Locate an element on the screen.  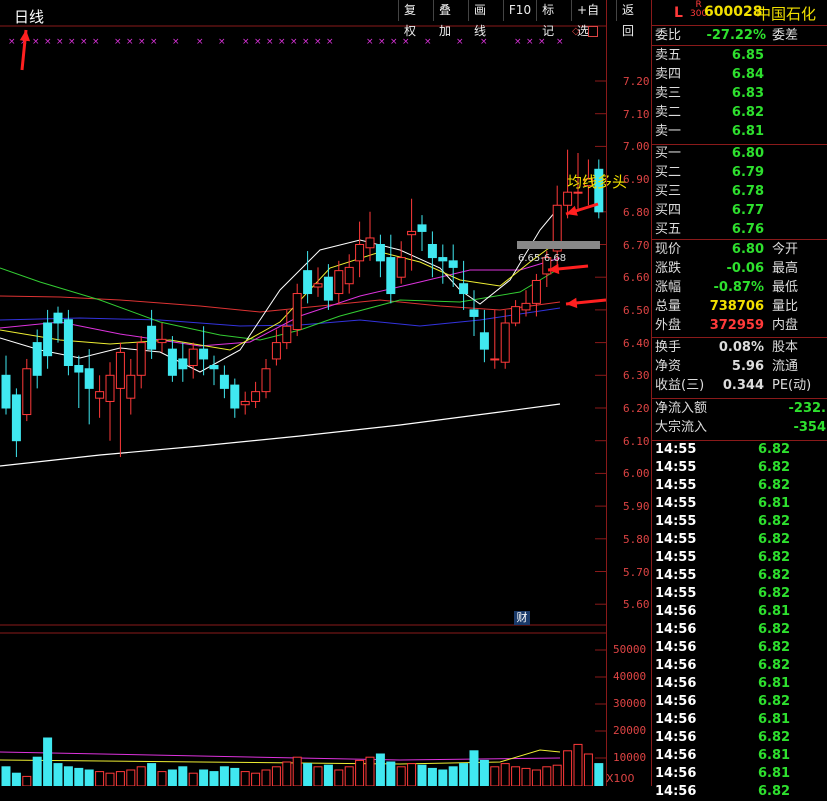
volume-tick-label: 20000 is located at coordinates (630, 730).